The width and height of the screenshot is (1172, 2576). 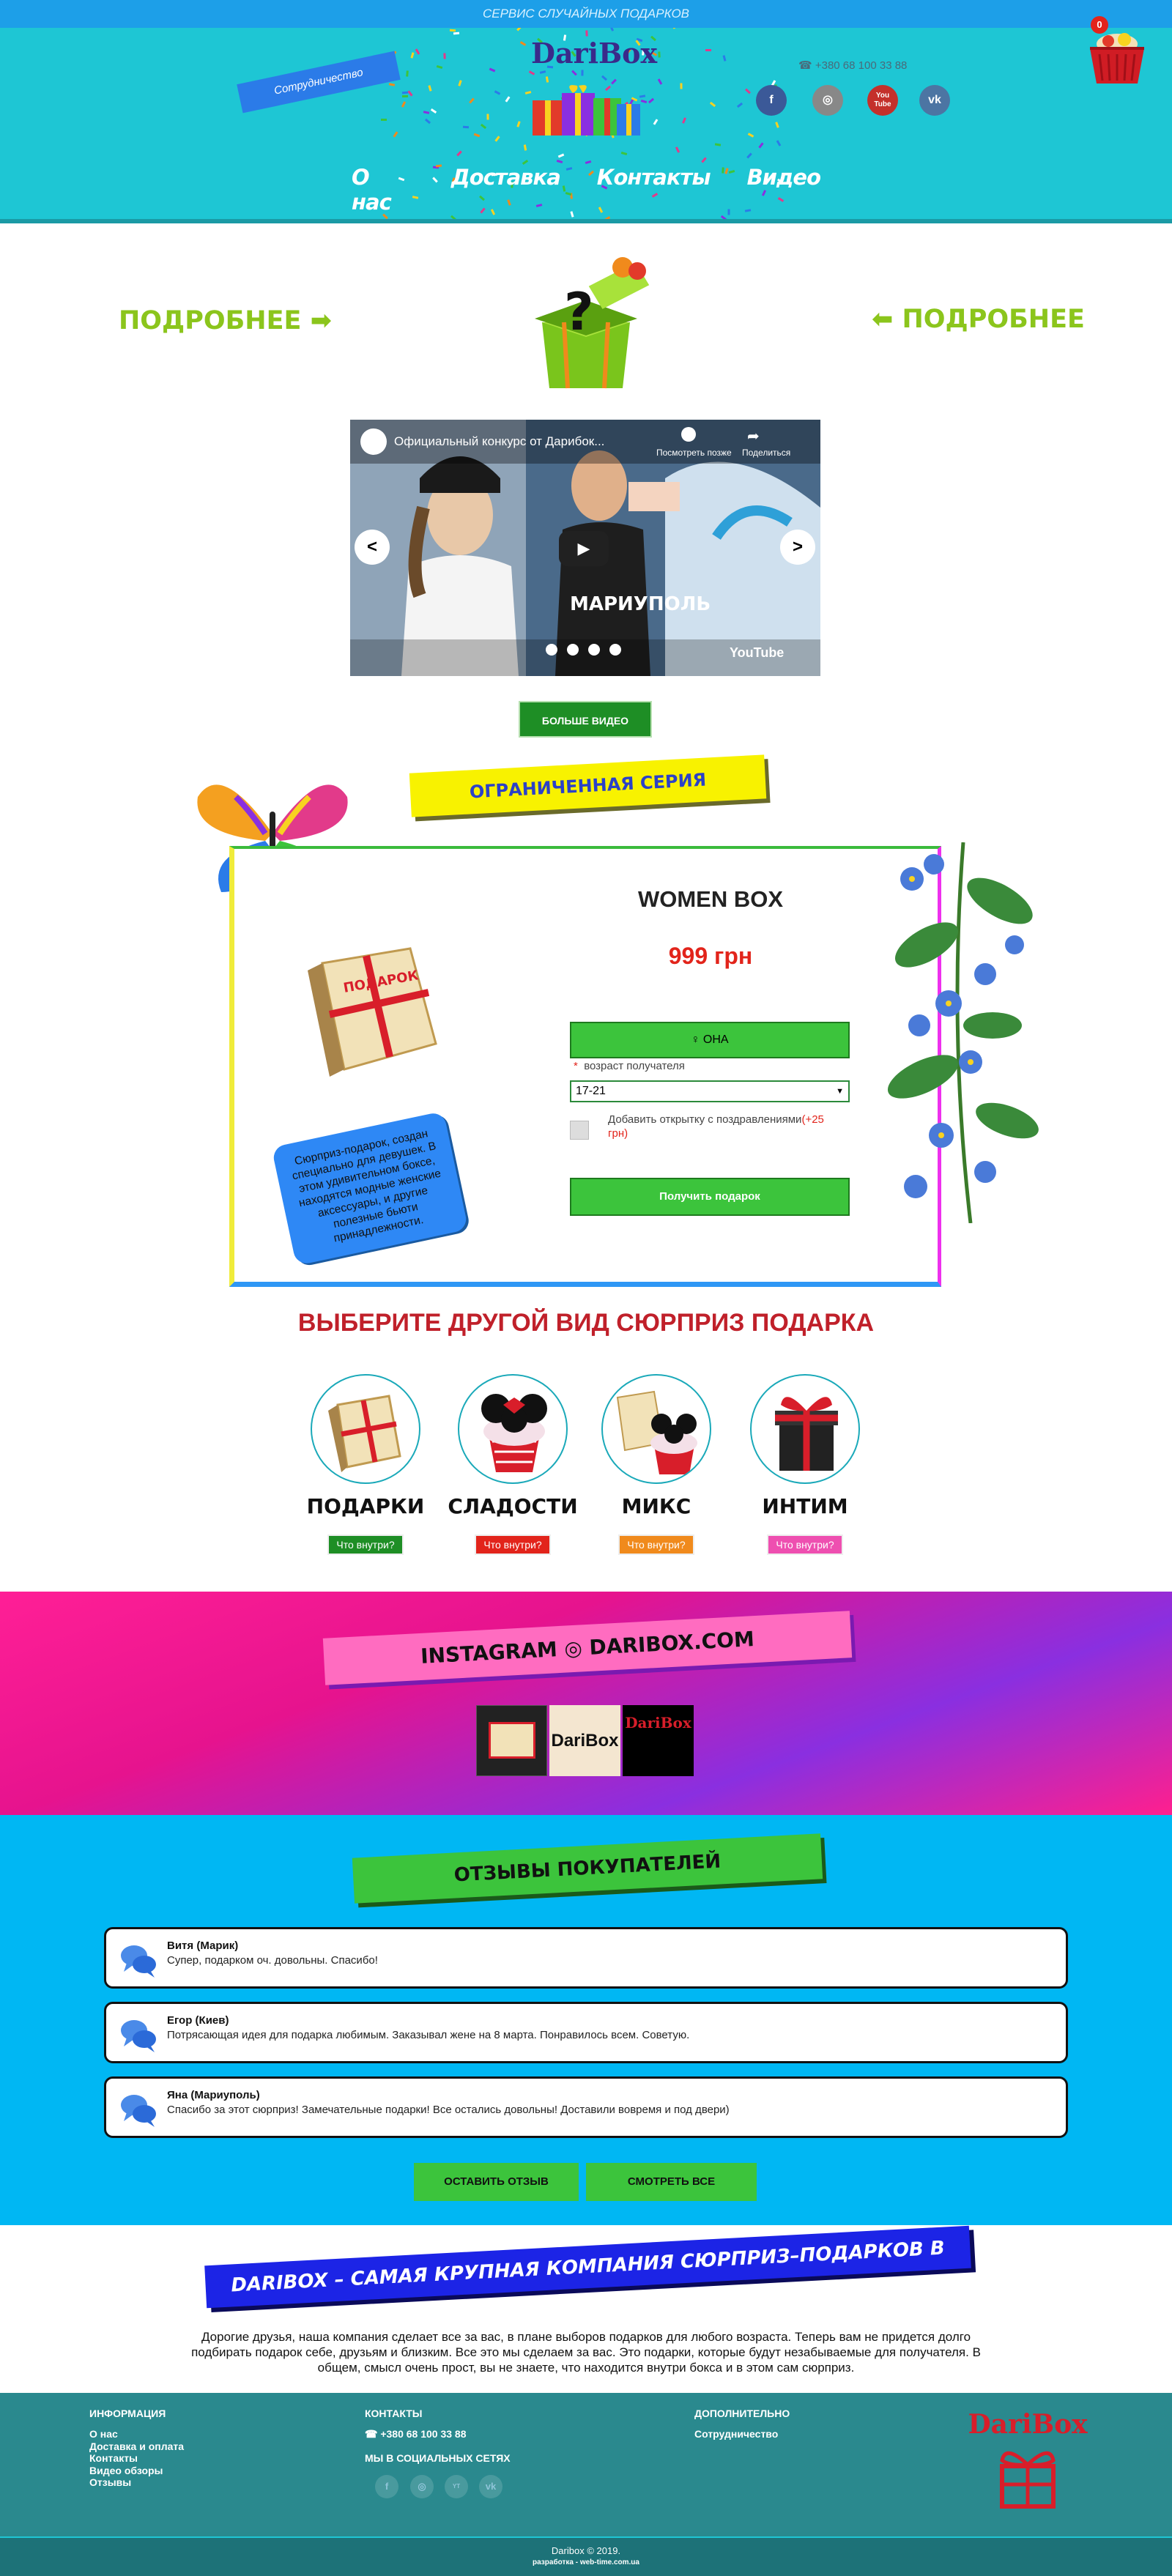 I want to click on postcard-checkbox, so click(x=580, y=1130).